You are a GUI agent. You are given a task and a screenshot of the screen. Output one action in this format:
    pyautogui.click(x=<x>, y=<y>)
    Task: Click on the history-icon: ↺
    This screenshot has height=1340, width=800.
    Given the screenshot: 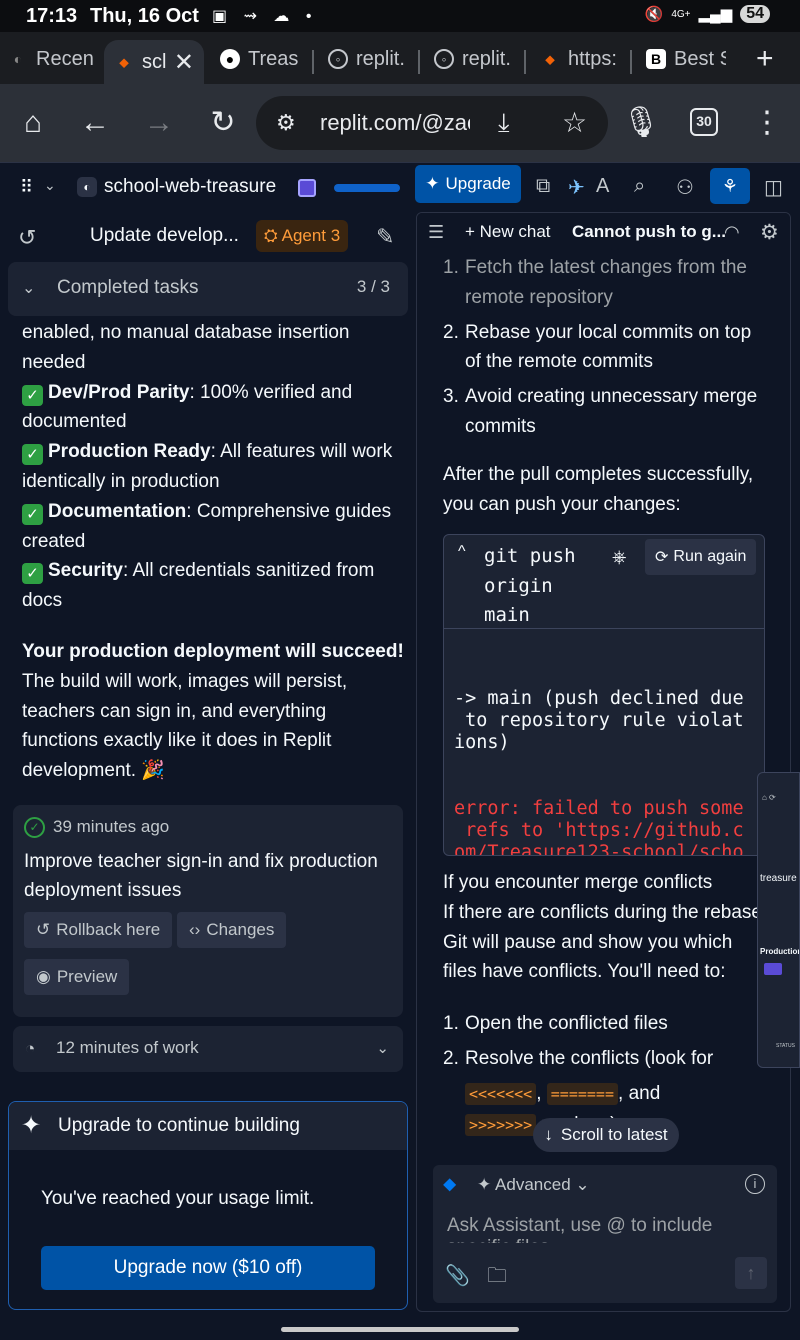 What is the action you would take?
    pyautogui.click(x=27, y=238)
    